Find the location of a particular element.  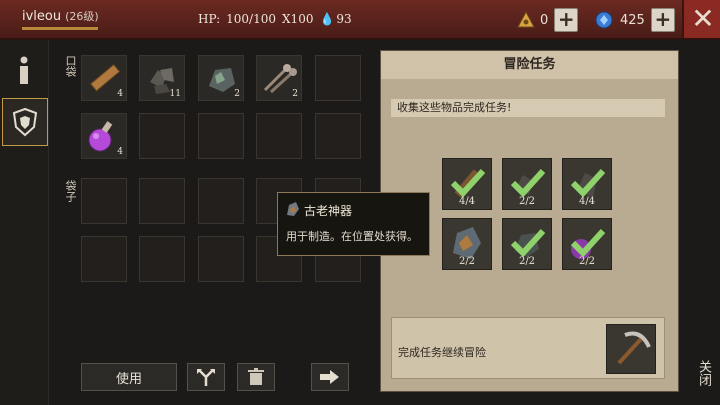

trash-icon is located at coordinates (256, 376).